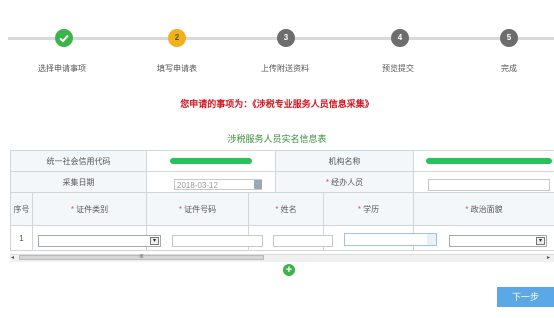  What do you see at coordinates (344, 161) in the screenshot?
I see `org-name-label: 机构名称` at bounding box center [344, 161].